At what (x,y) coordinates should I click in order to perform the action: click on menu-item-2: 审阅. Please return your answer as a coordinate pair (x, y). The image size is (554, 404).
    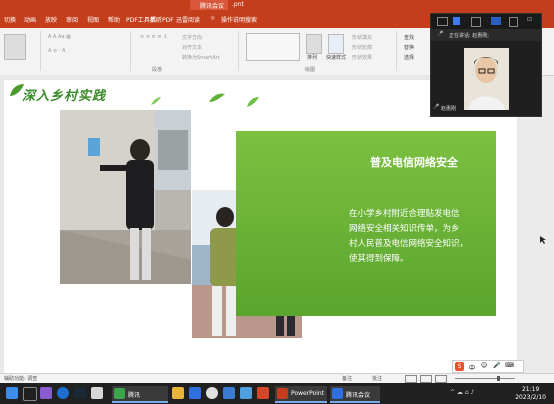
    Looking at the image, I should click on (72, 19).